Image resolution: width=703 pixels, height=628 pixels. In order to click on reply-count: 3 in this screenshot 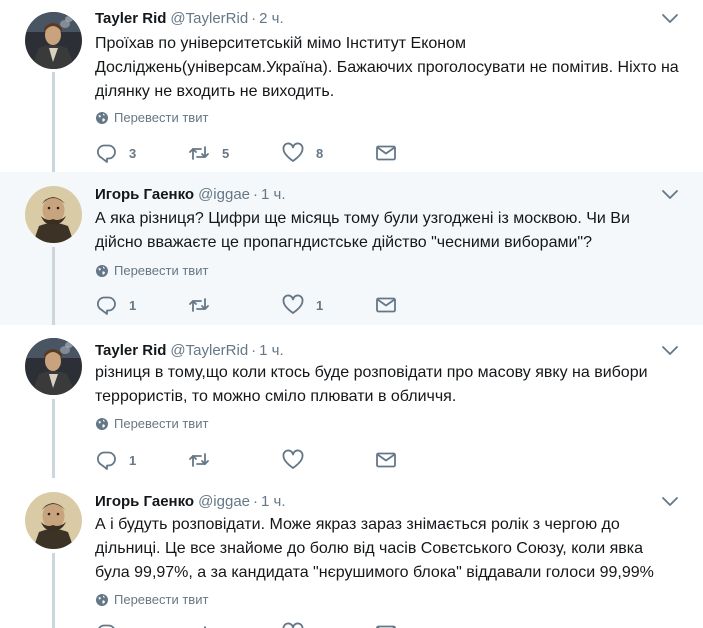, I will do `click(133, 153)`.